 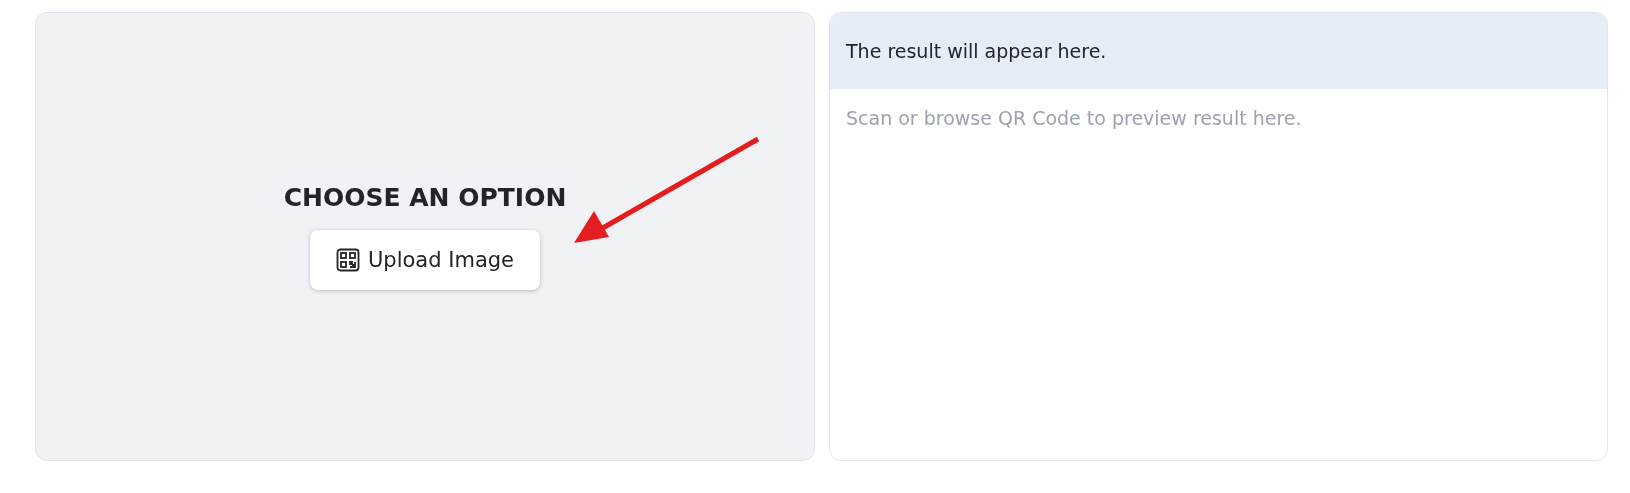 I want to click on qr-code-icon, so click(x=348, y=260).